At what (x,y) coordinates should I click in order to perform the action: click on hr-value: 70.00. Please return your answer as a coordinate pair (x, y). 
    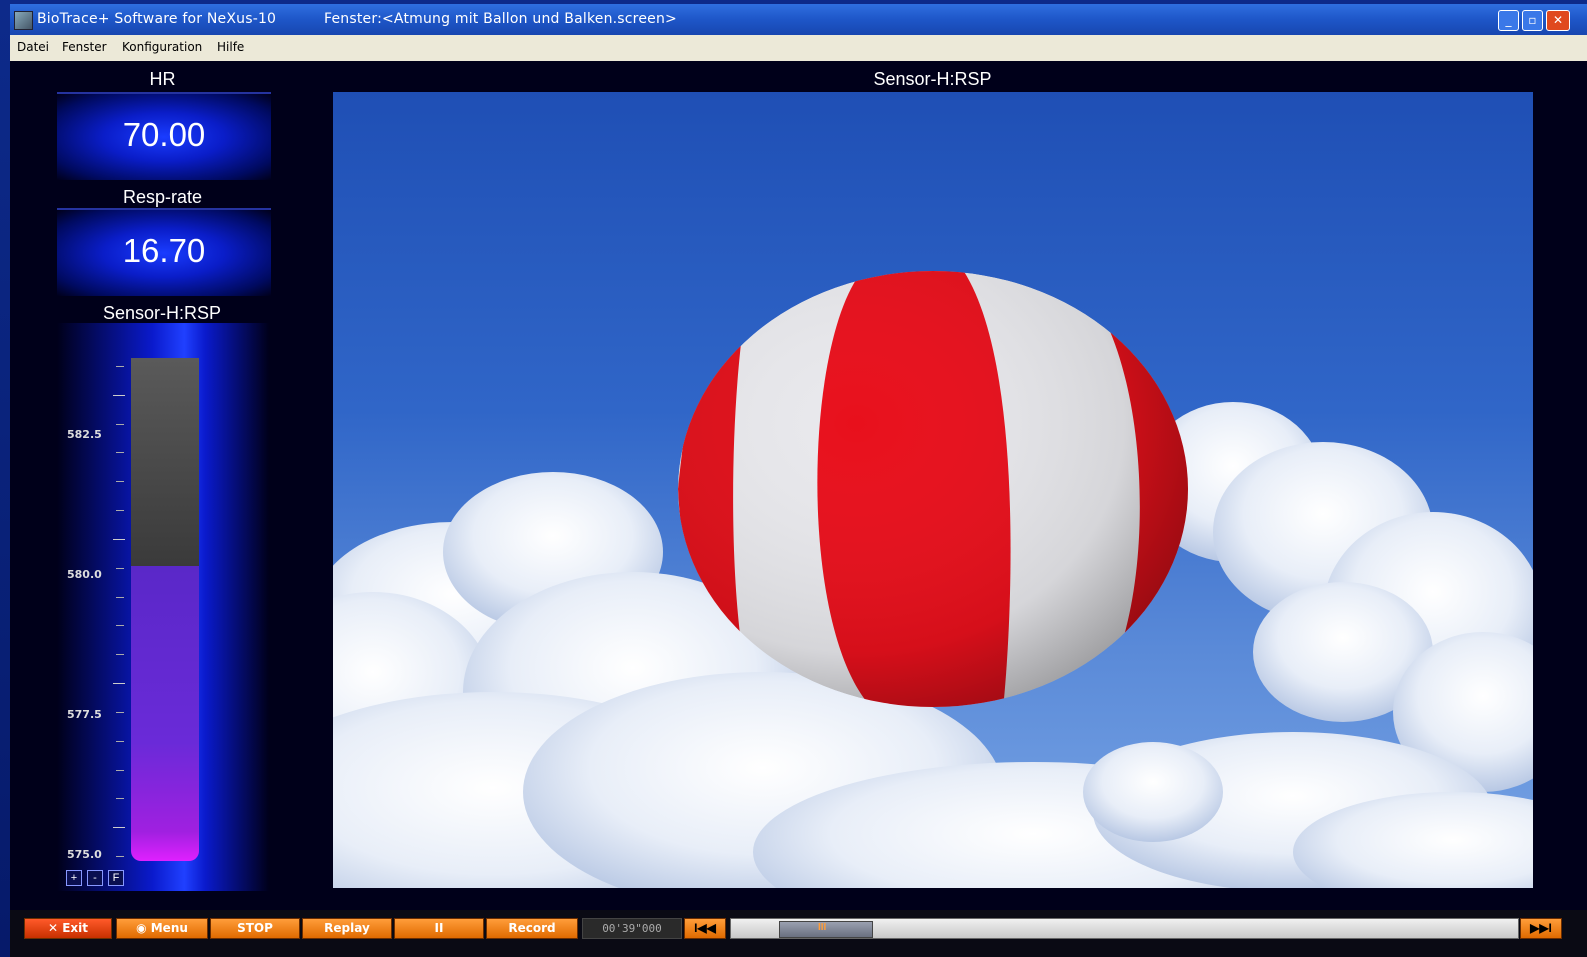
    Looking at the image, I should click on (164, 136).